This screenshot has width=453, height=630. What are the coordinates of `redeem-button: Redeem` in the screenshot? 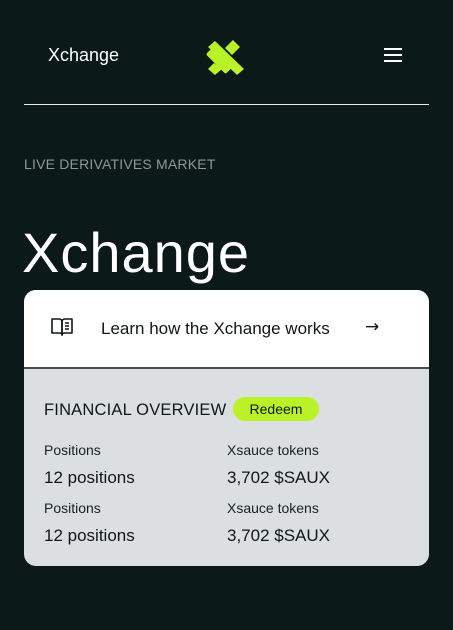 It's located at (276, 409).